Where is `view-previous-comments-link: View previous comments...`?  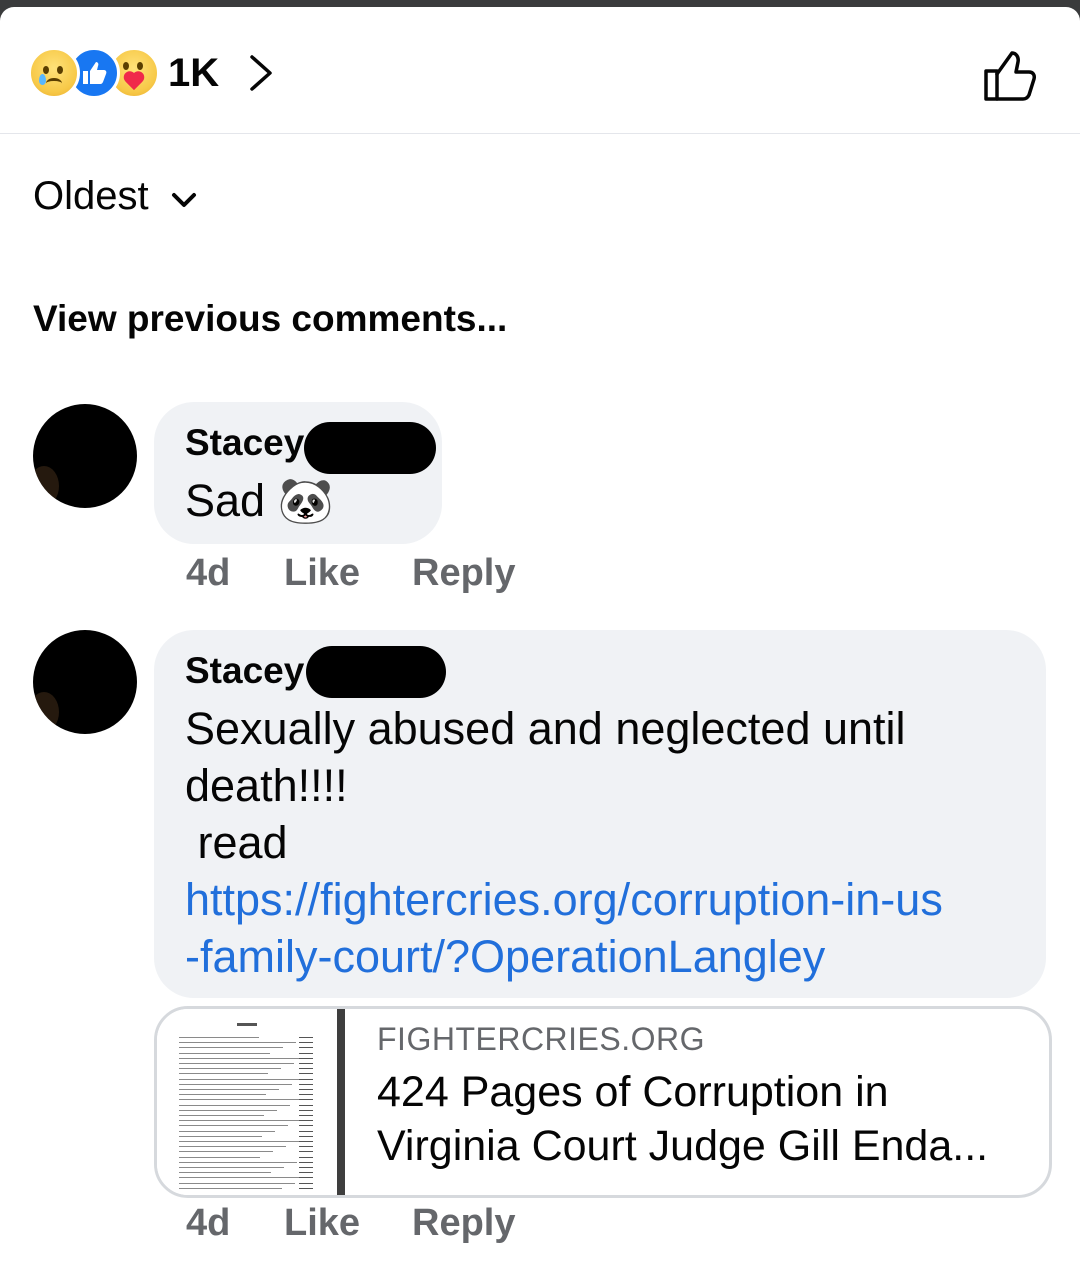
view-previous-comments-link: View previous comments... is located at coordinates (270, 319).